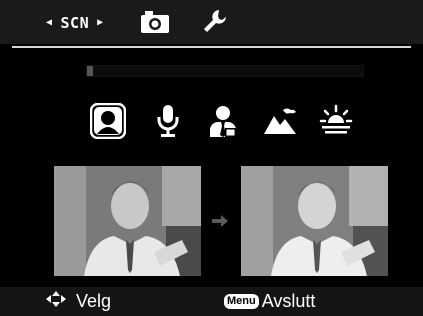 Image resolution: width=423 pixels, height=316 pixels. I want to click on arrow-right-icon, so click(220, 221).